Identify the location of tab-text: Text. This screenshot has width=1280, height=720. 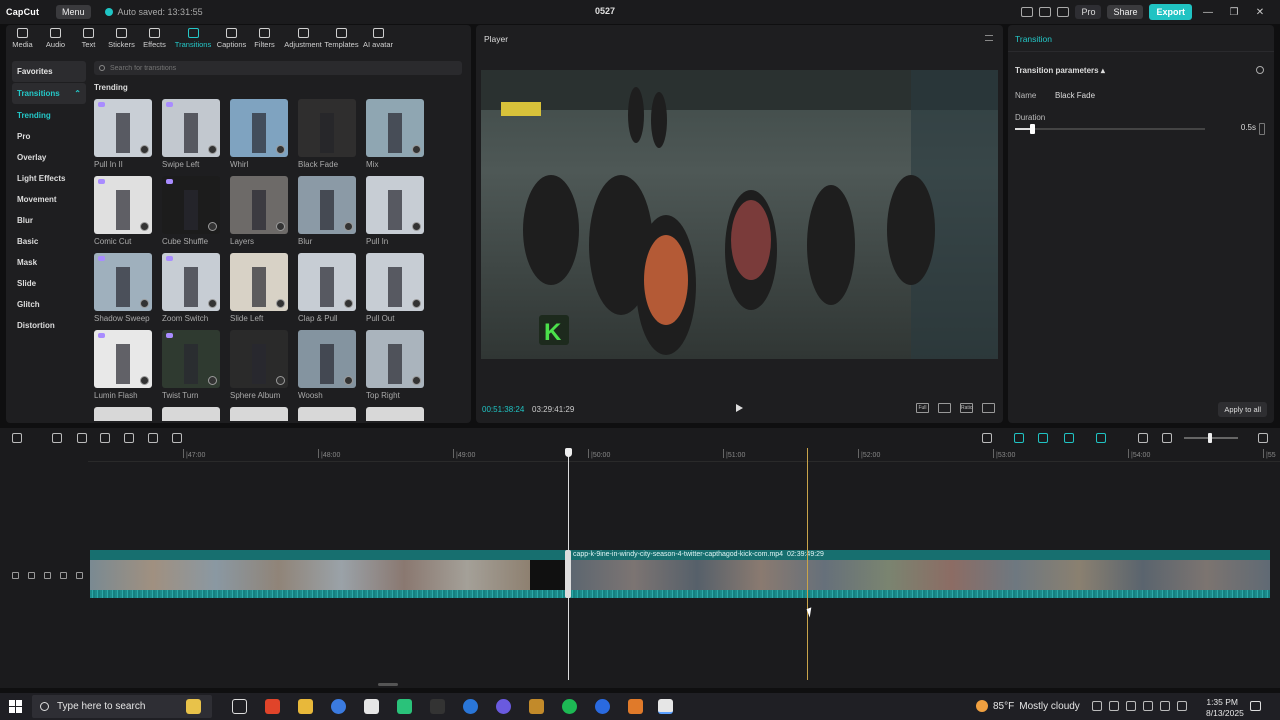
(88, 38).